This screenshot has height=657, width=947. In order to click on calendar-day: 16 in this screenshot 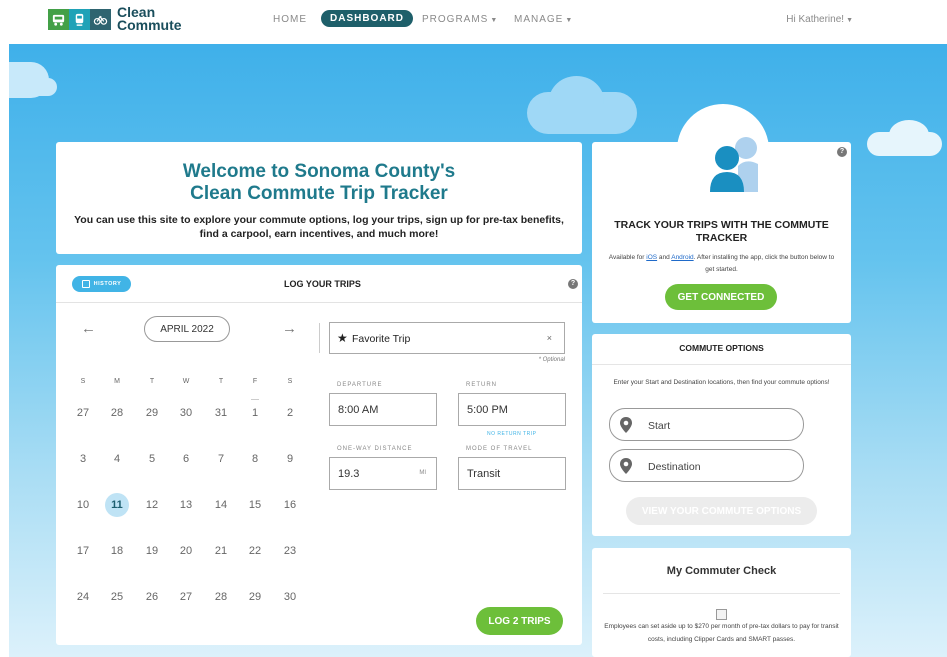, I will do `click(290, 505)`.